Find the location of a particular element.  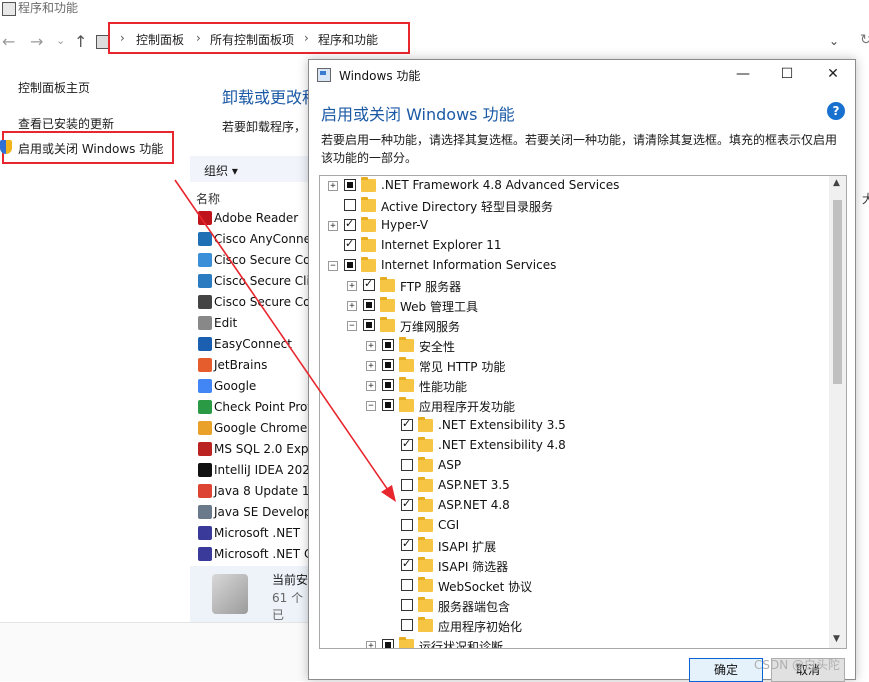

scrollbar-thumb is located at coordinates (837, 292).